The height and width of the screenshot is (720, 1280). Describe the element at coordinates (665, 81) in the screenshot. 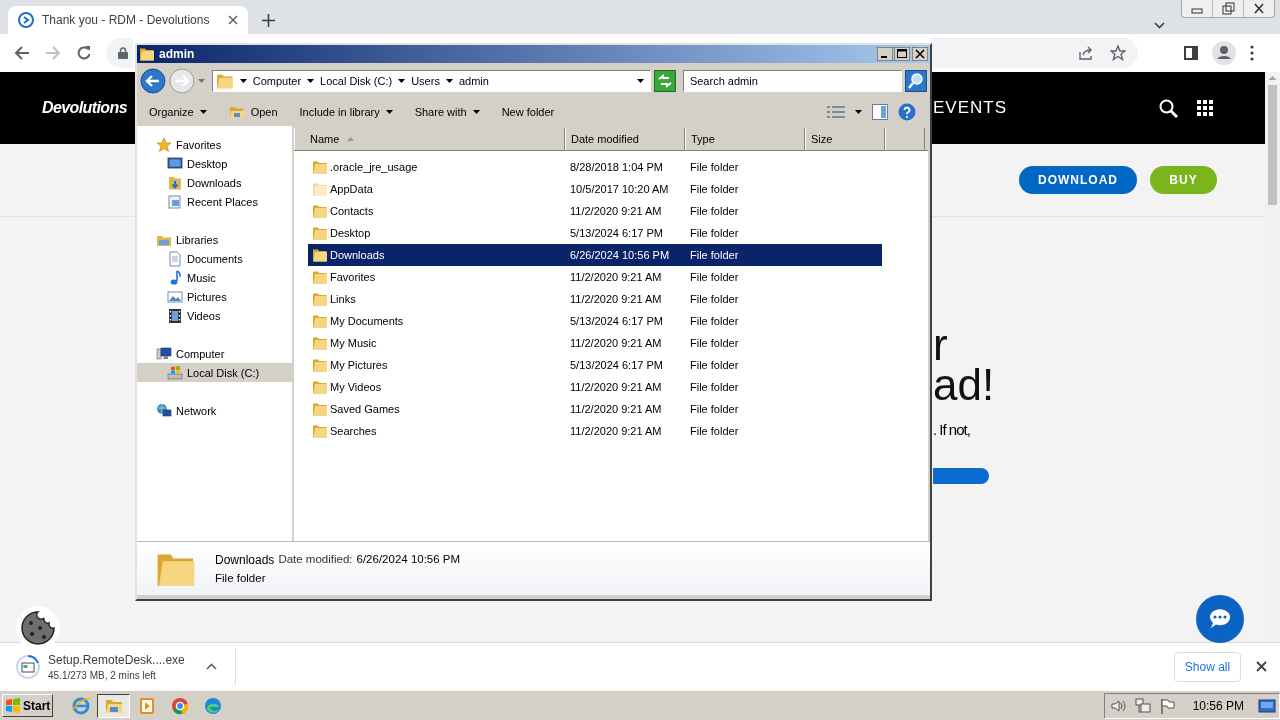

I see `refresh-button` at that location.